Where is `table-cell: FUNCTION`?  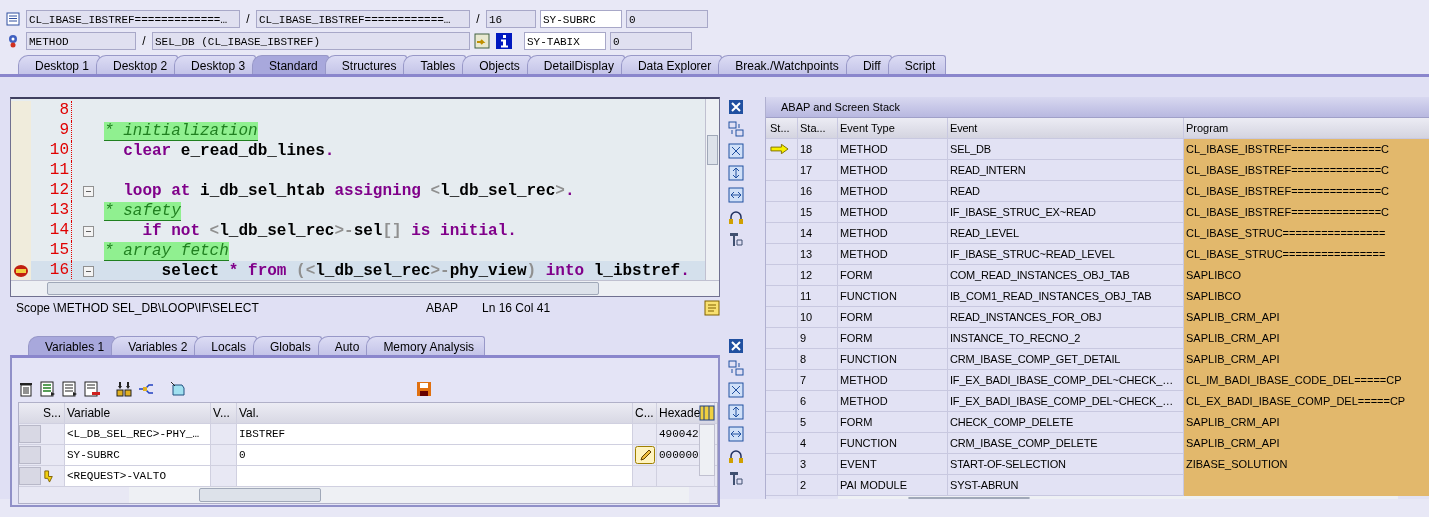
table-cell: FUNCTION is located at coordinates (893, 296).